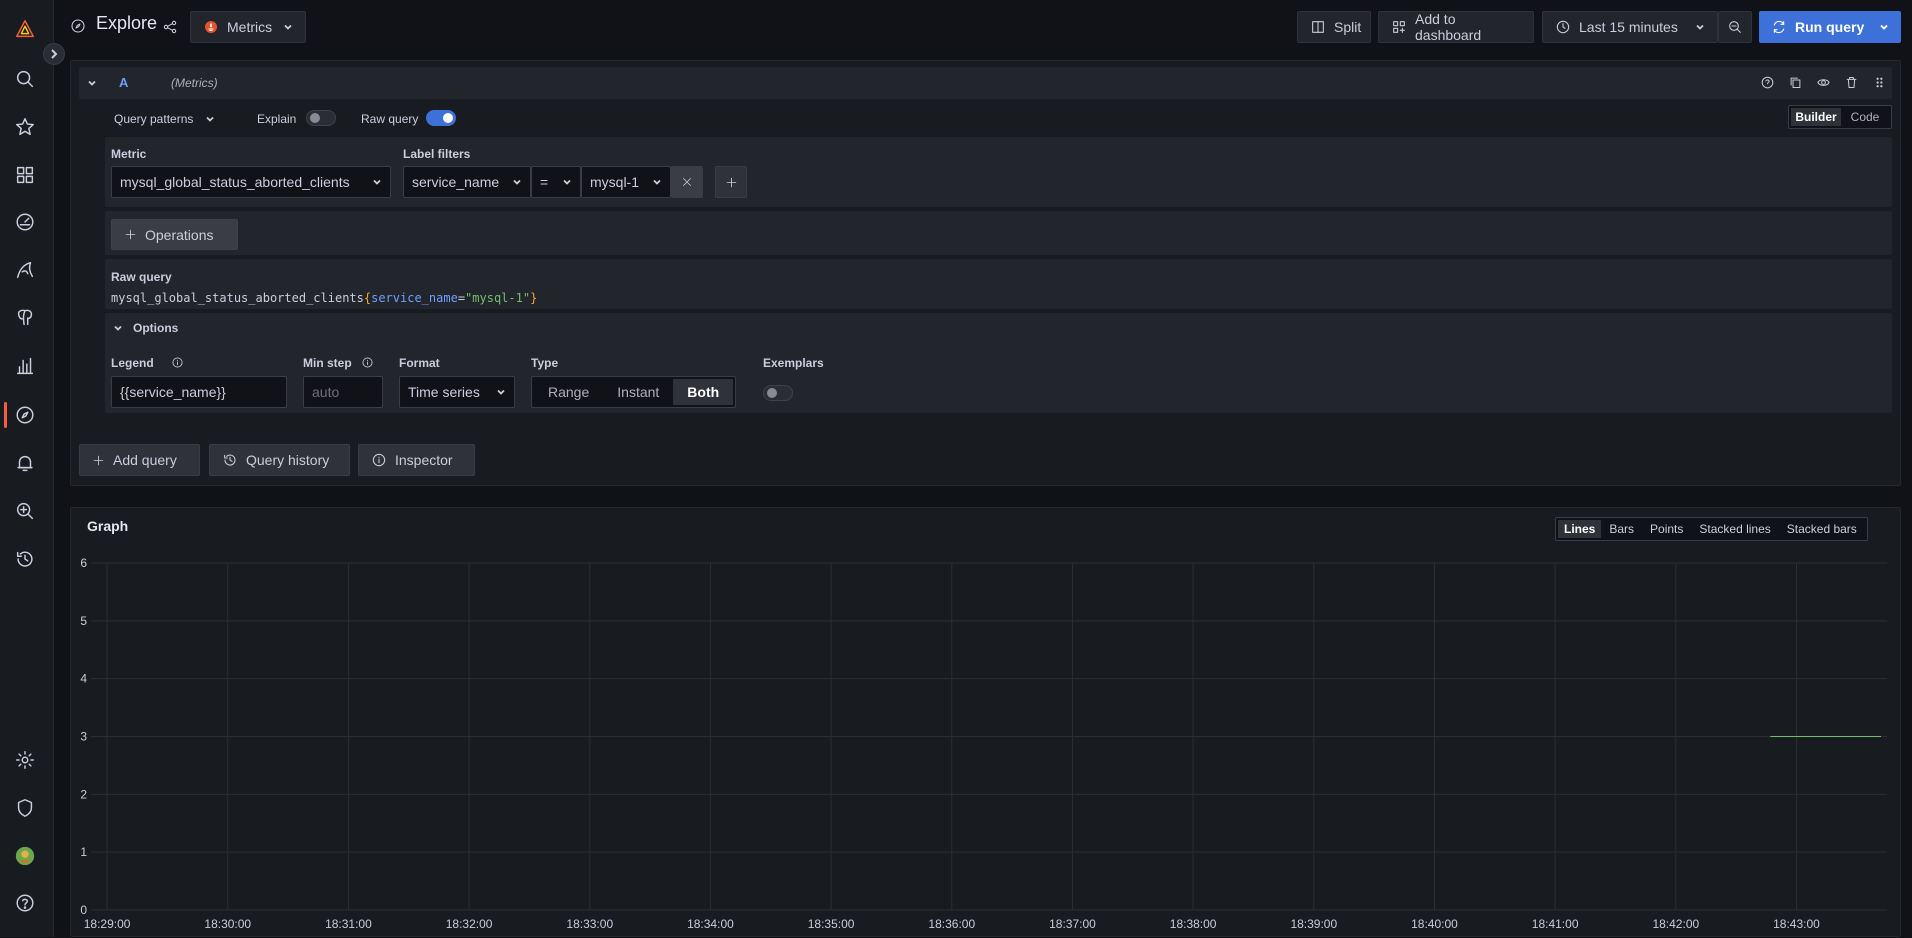 This screenshot has width=1912, height=938. Describe the element at coordinates (1563, 27) in the screenshot. I see `clock-icon` at that location.